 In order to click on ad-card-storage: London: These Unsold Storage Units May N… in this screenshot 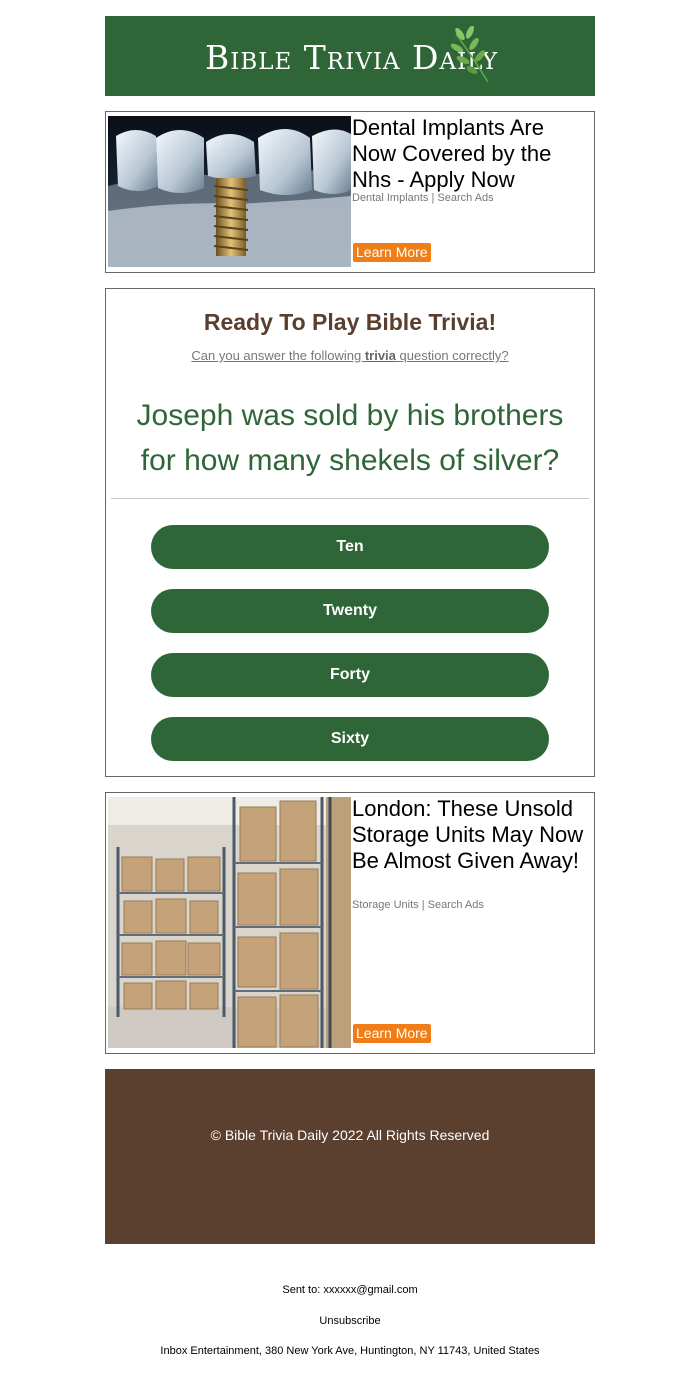, I will do `click(350, 923)`.